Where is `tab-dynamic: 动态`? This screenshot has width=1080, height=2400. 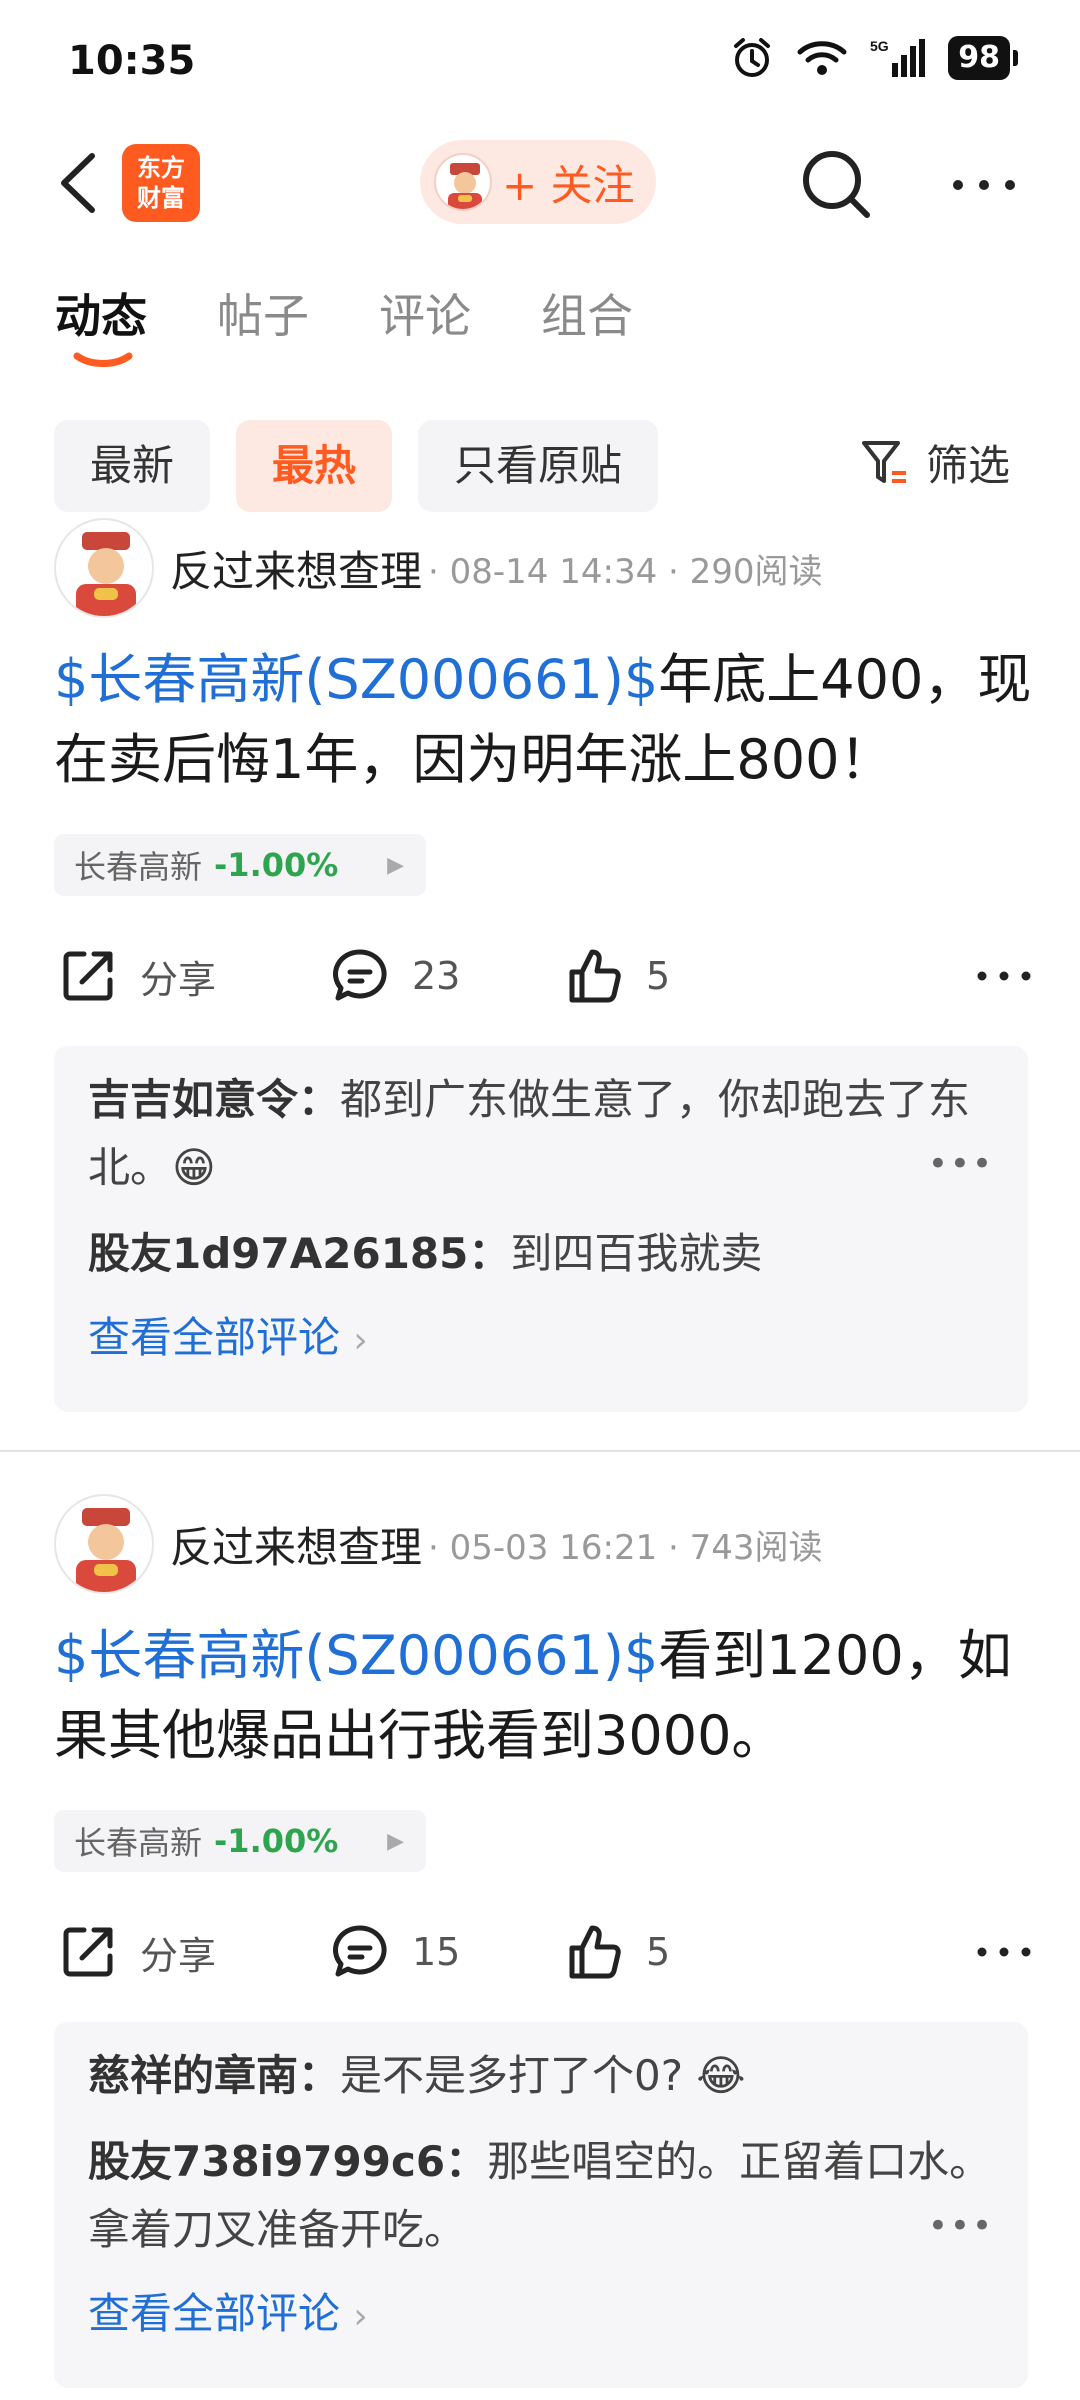 tab-dynamic: 动态 is located at coordinates (101, 323).